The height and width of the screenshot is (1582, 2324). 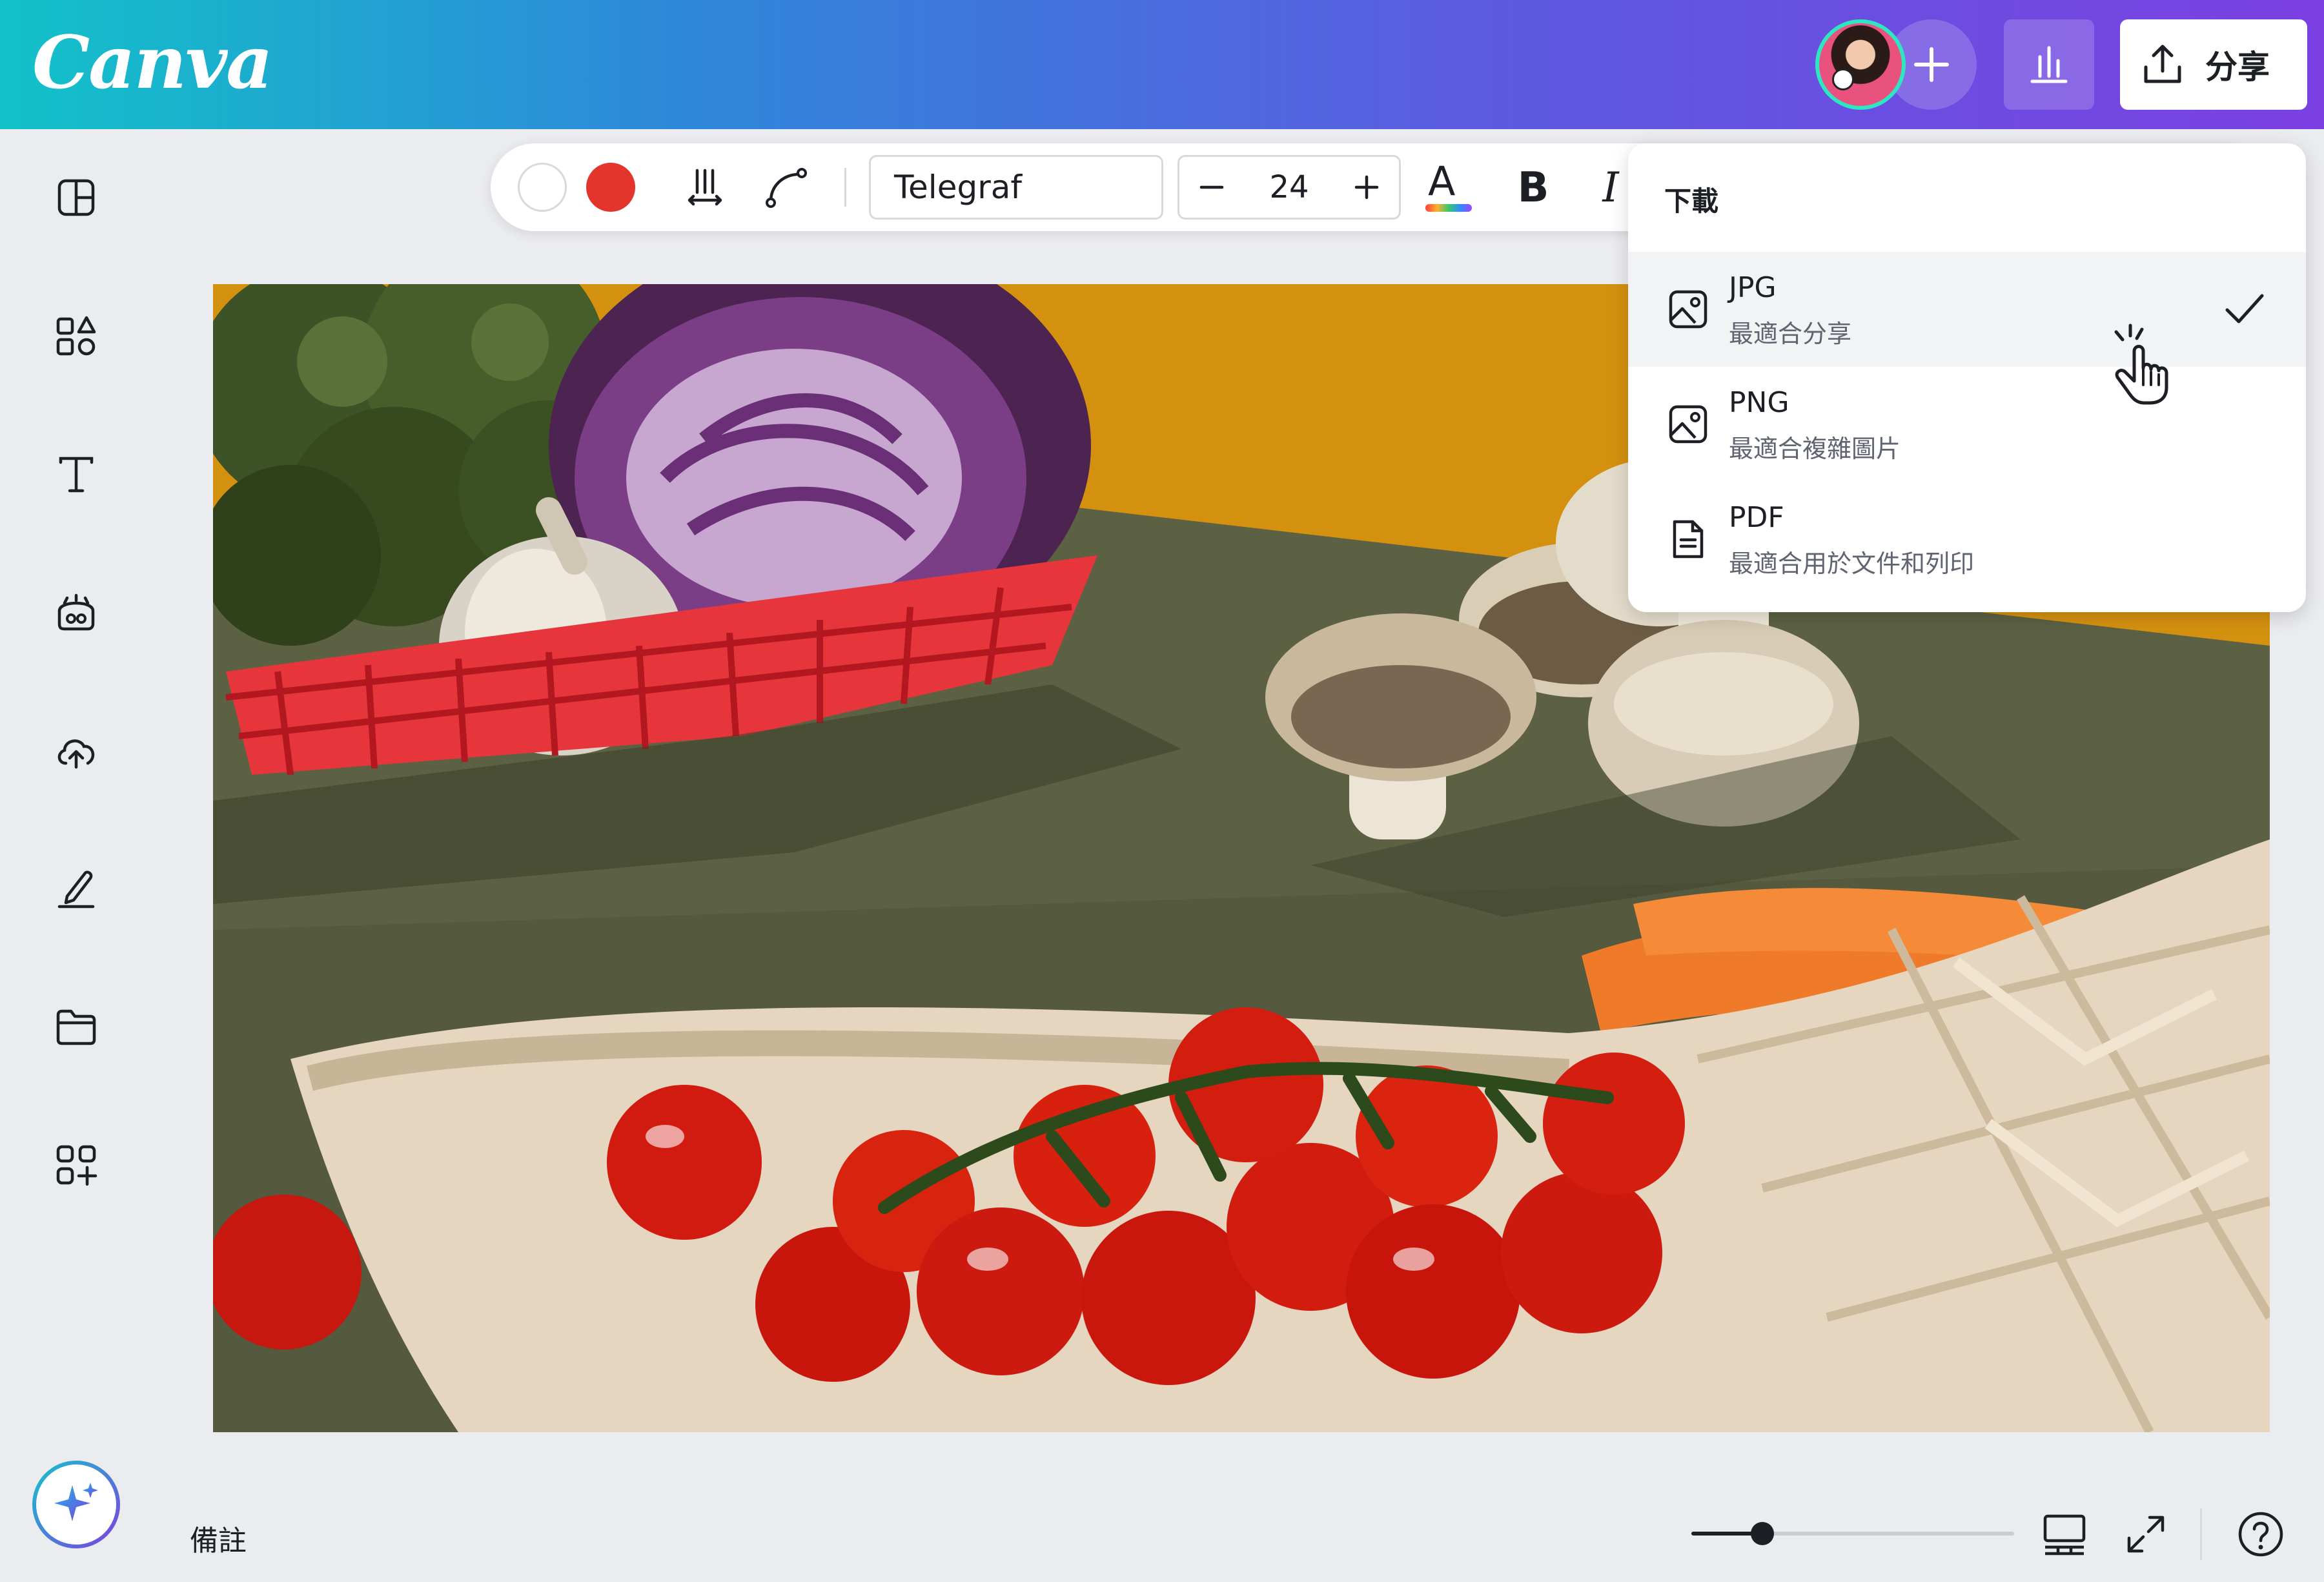 I want to click on curve-icon, so click(x=786, y=188).